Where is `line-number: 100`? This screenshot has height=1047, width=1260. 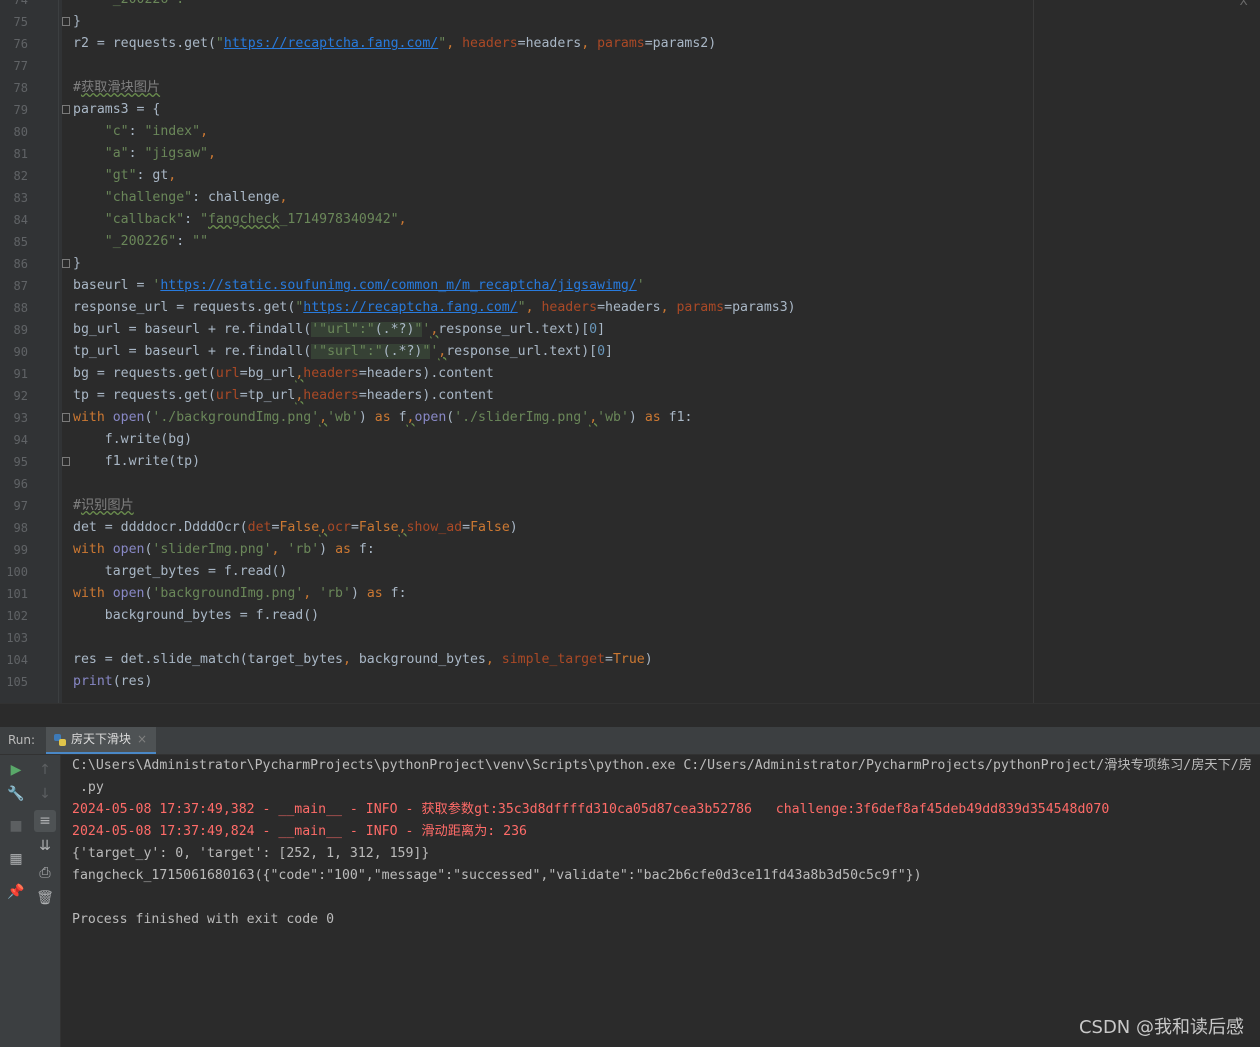 line-number: 100 is located at coordinates (14, 572).